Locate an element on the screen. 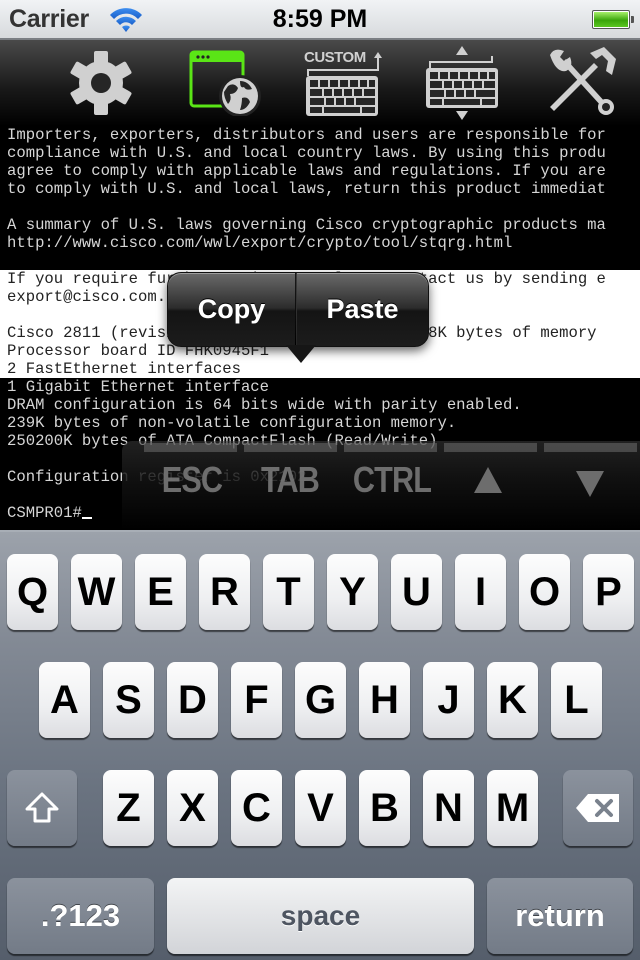 This screenshot has height=960, width=640. key-h: H is located at coordinates (384, 700).